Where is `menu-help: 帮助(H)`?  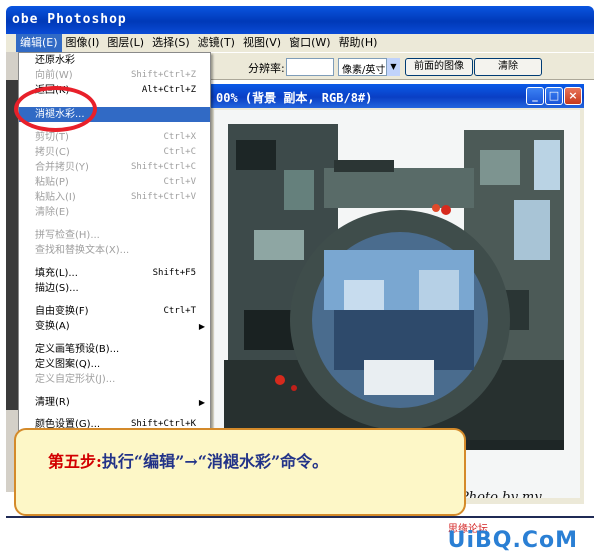
menu-help: 帮助(H) is located at coordinates (358, 43).